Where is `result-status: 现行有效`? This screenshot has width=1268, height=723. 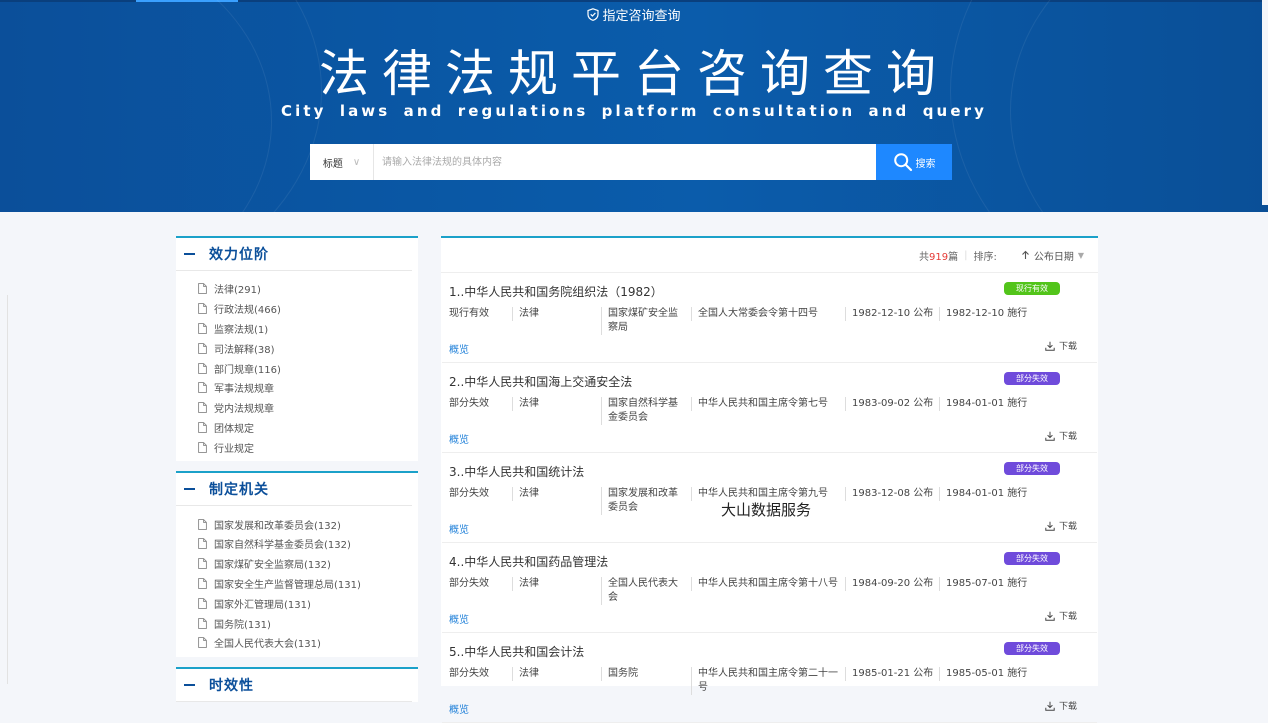
result-status: 现行有效 is located at coordinates (469, 313).